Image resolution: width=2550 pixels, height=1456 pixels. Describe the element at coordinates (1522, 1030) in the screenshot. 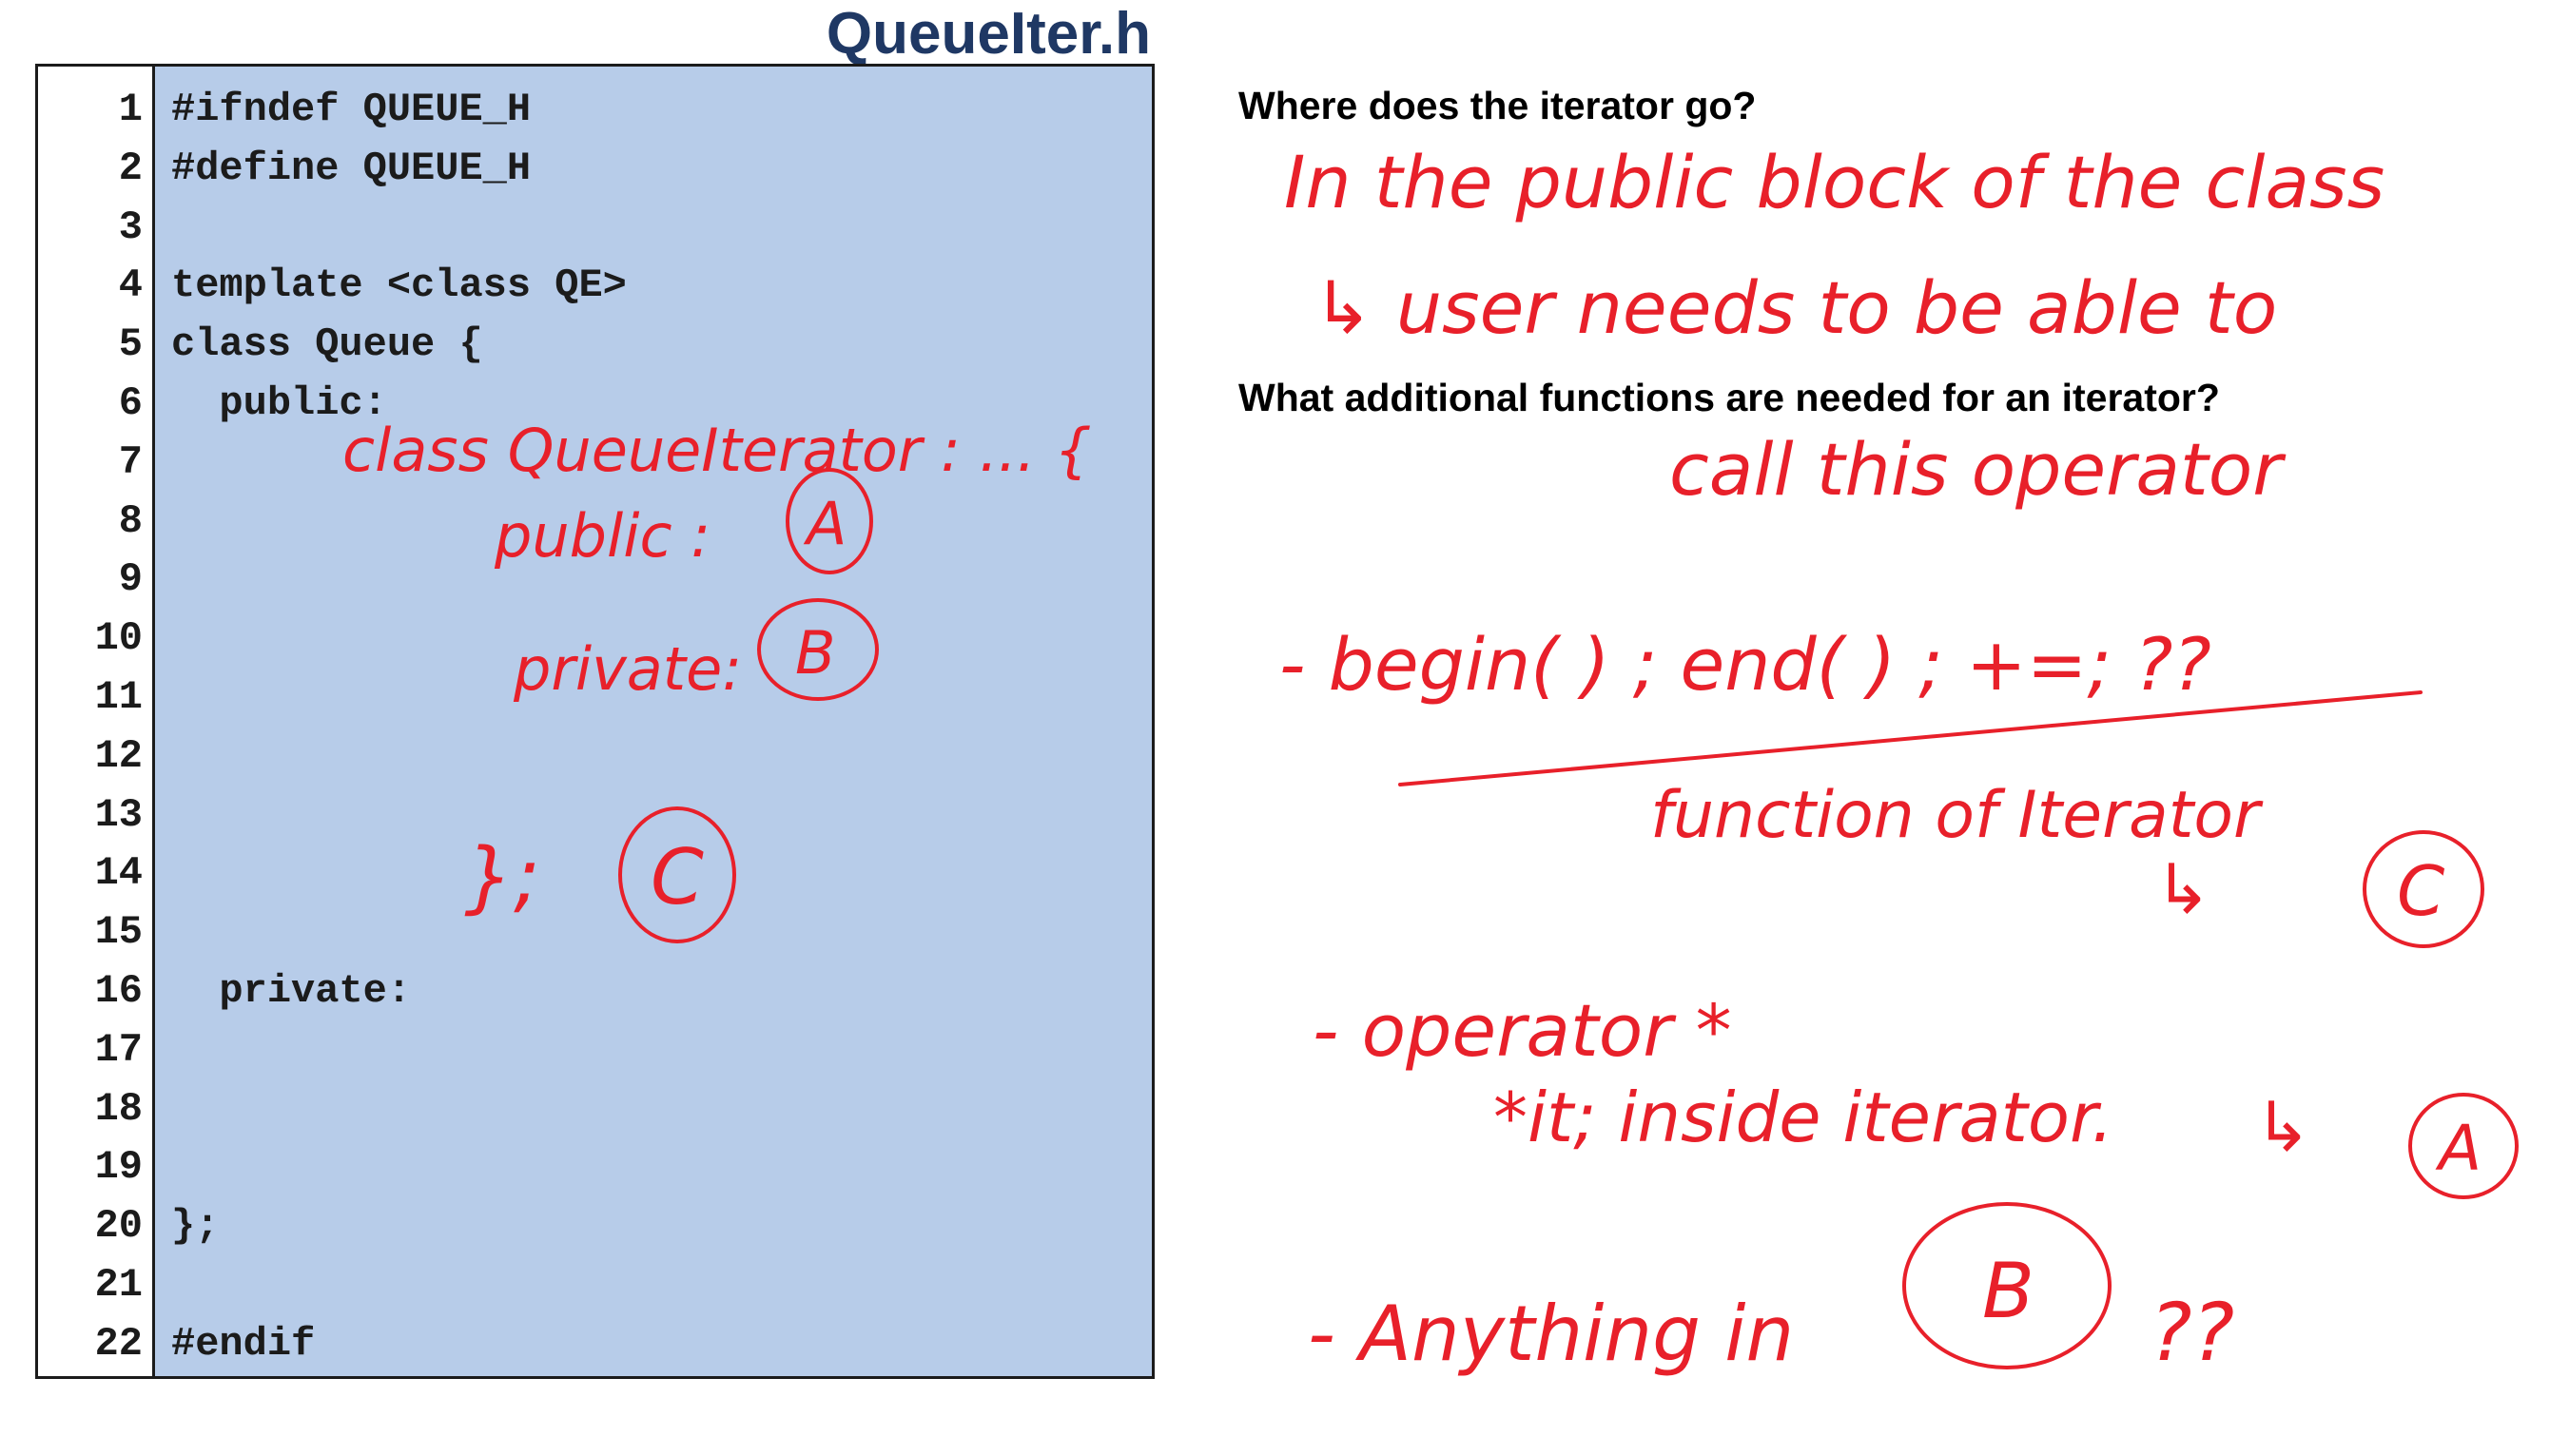

I see `ink-answer2-item2: - operator *` at that location.